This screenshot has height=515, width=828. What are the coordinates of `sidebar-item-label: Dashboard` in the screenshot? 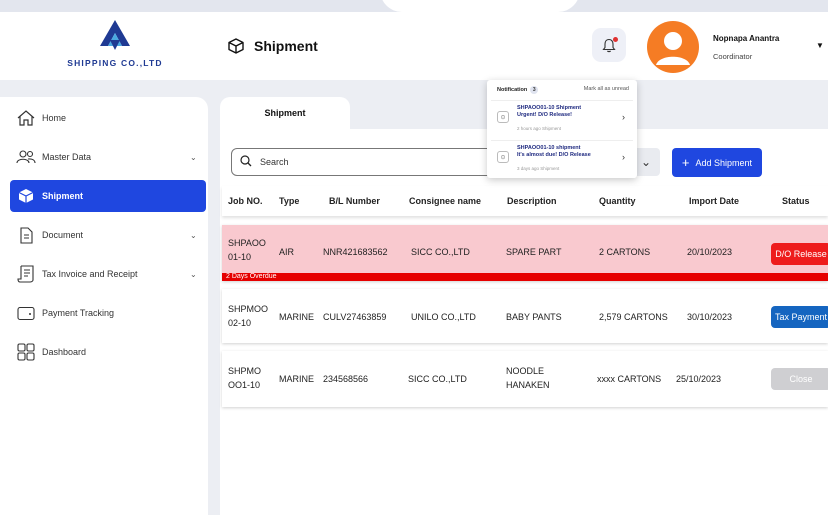 It's located at (64, 352).